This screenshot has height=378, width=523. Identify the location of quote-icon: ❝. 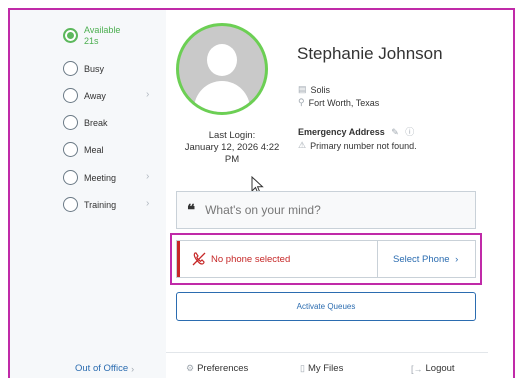
(191, 210).